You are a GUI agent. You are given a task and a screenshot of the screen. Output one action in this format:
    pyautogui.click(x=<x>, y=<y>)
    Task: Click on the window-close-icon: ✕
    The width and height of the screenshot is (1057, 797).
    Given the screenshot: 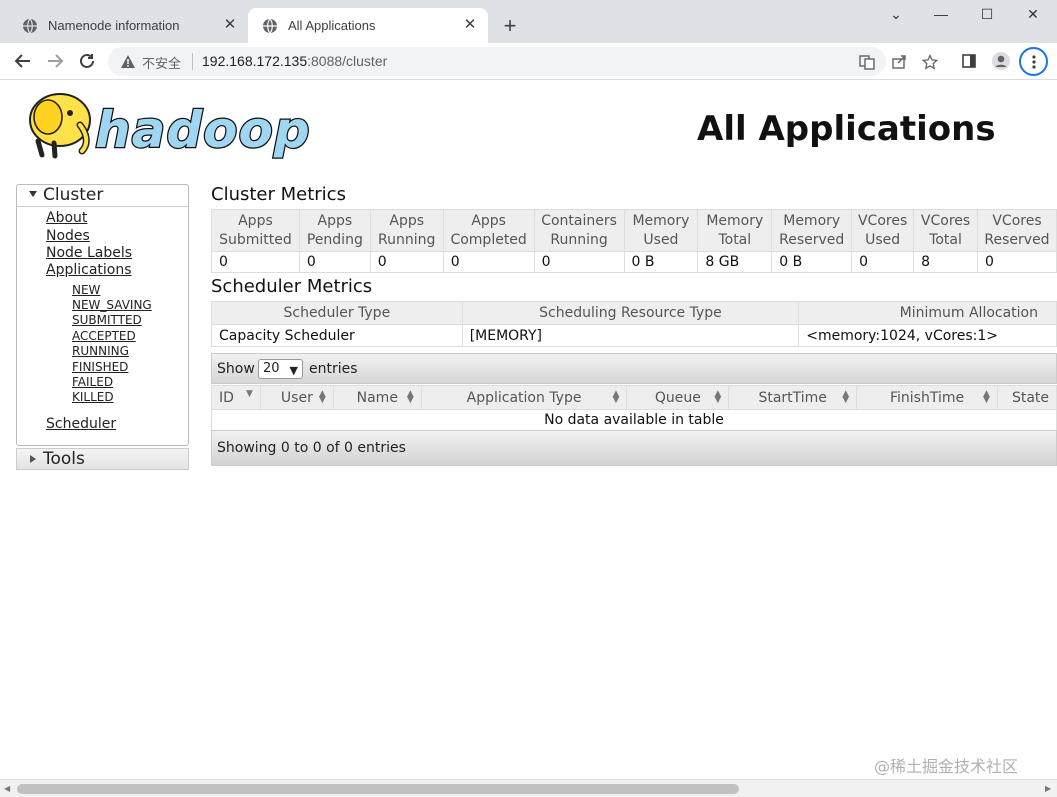 What is the action you would take?
    pyautogui.click(x=1033, y=14)
    